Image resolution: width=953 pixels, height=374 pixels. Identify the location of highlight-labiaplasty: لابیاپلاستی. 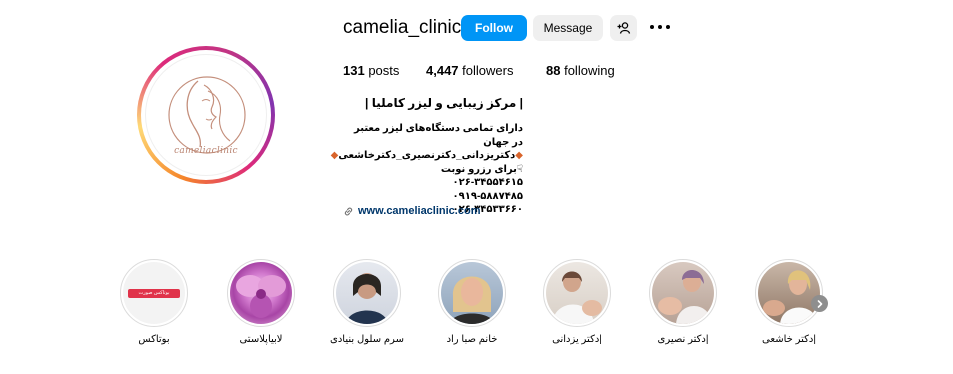
(261, 302).